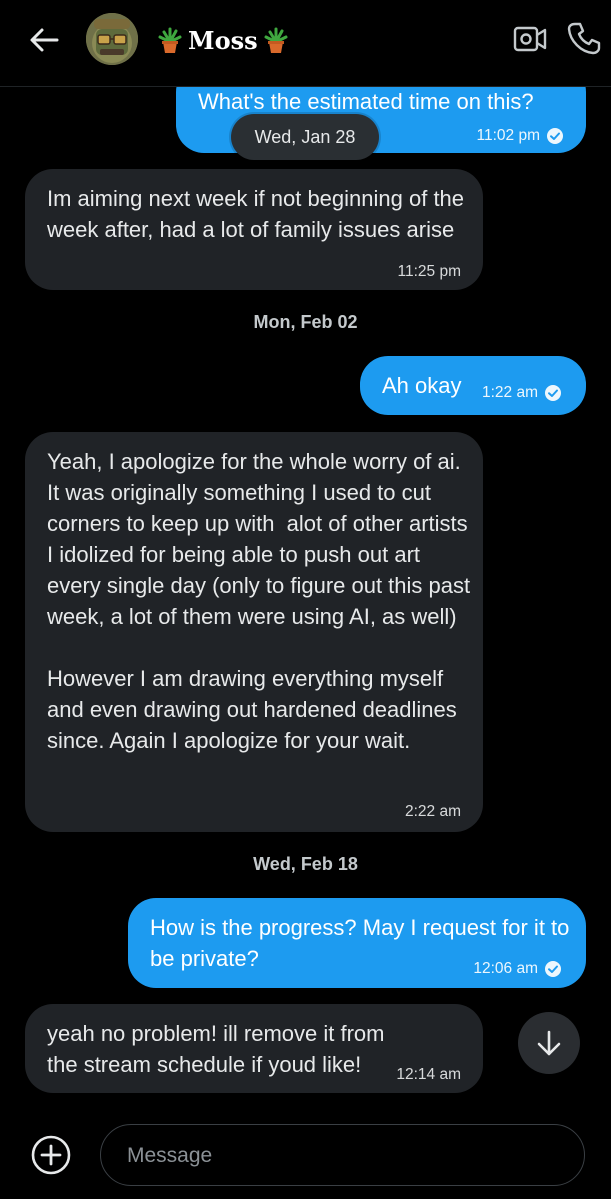 This screenshot has width=611, height=1199. I want to click on video-call-button, so click(530, 39).